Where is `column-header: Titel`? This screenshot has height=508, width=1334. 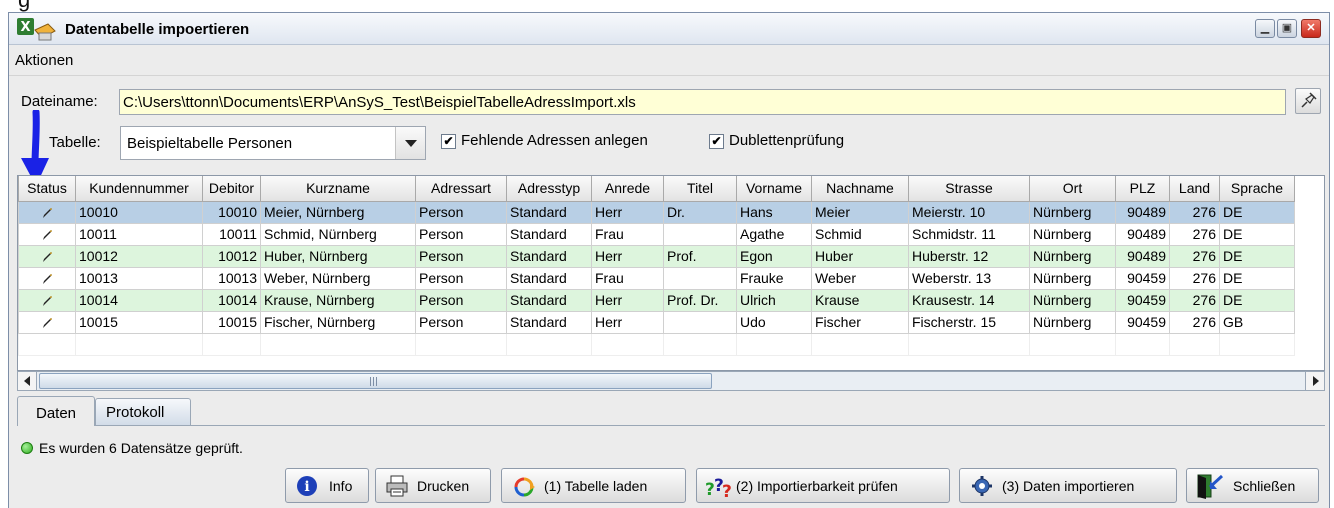 column-header: Titel is located at coordinates (700, 189).